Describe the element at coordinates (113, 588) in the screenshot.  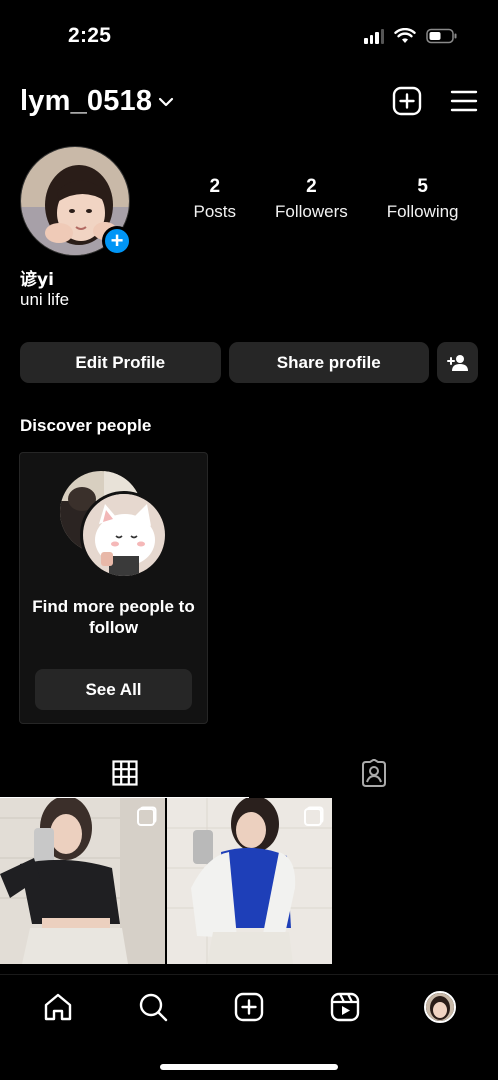
I see `discover-card: Find more people to follow See All` at that location.